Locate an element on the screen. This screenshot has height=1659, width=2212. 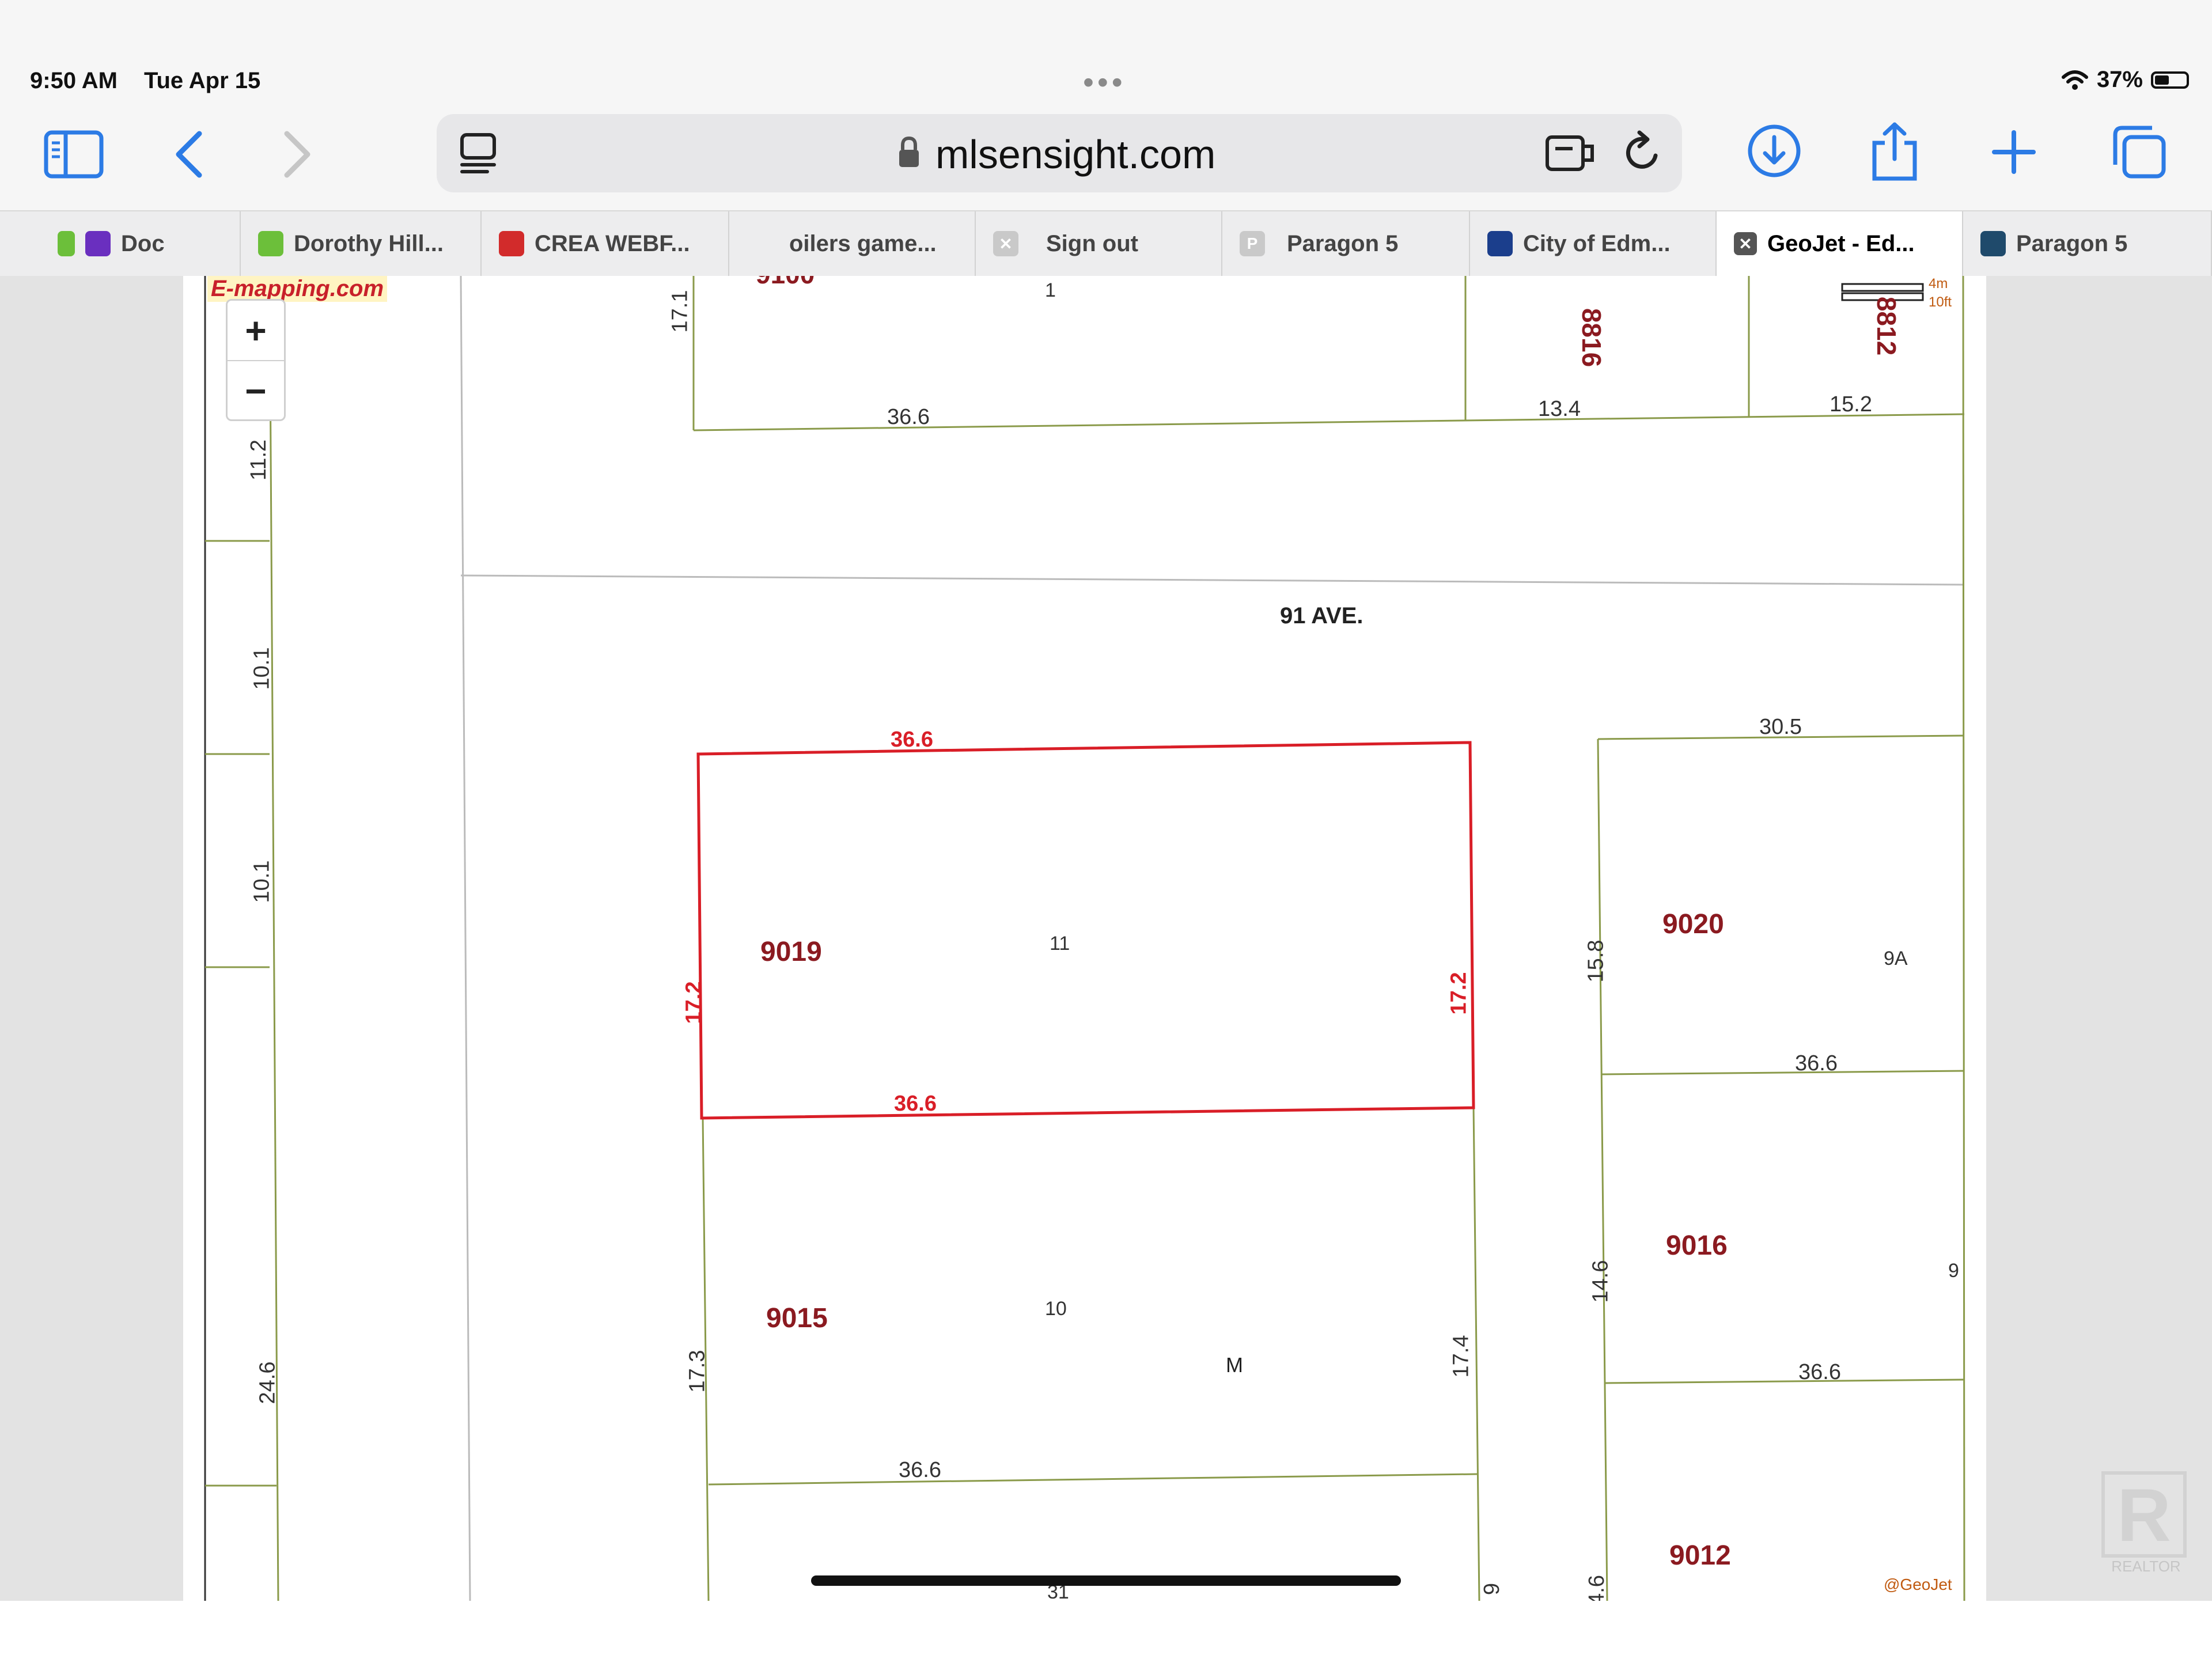
address-label: 9016 is located at coordinates (1697, 1245).